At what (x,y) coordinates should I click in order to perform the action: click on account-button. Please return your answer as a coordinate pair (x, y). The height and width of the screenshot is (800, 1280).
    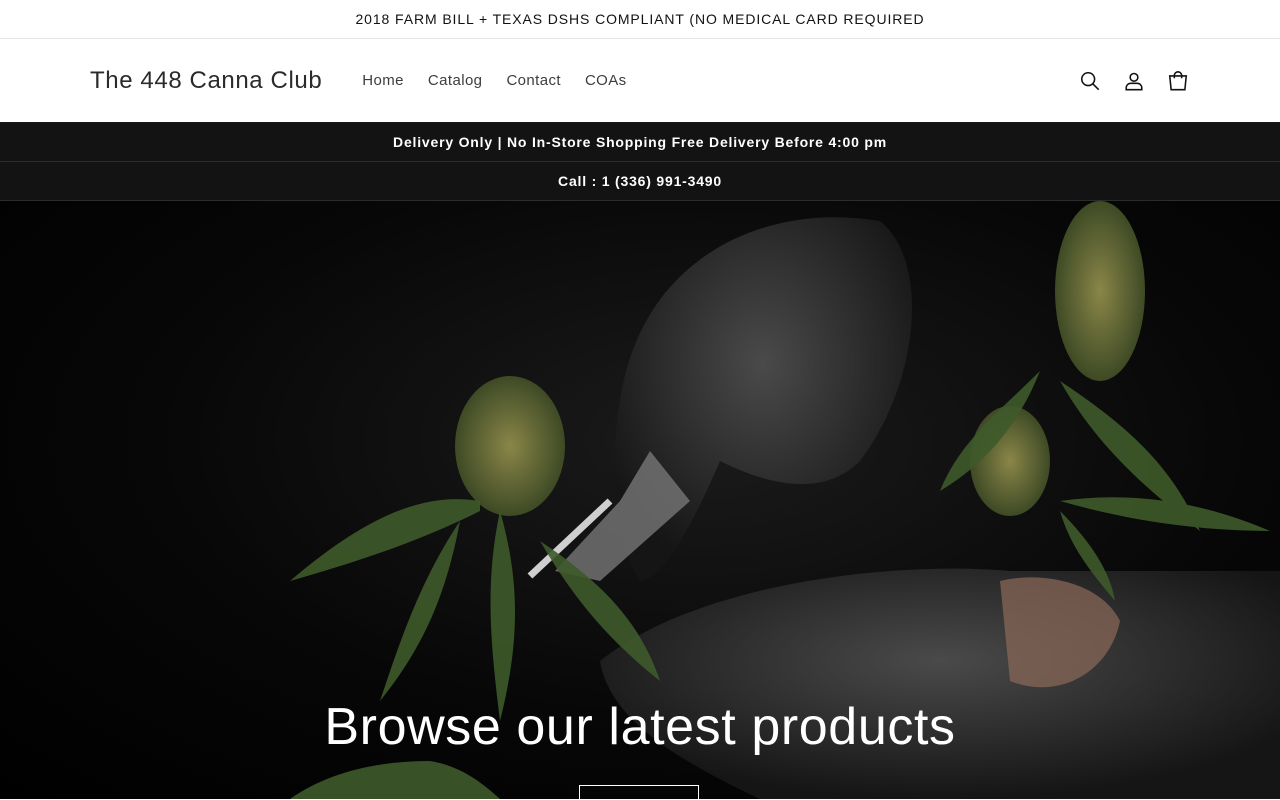
    Looking at the image, I should click on (1134, 81).